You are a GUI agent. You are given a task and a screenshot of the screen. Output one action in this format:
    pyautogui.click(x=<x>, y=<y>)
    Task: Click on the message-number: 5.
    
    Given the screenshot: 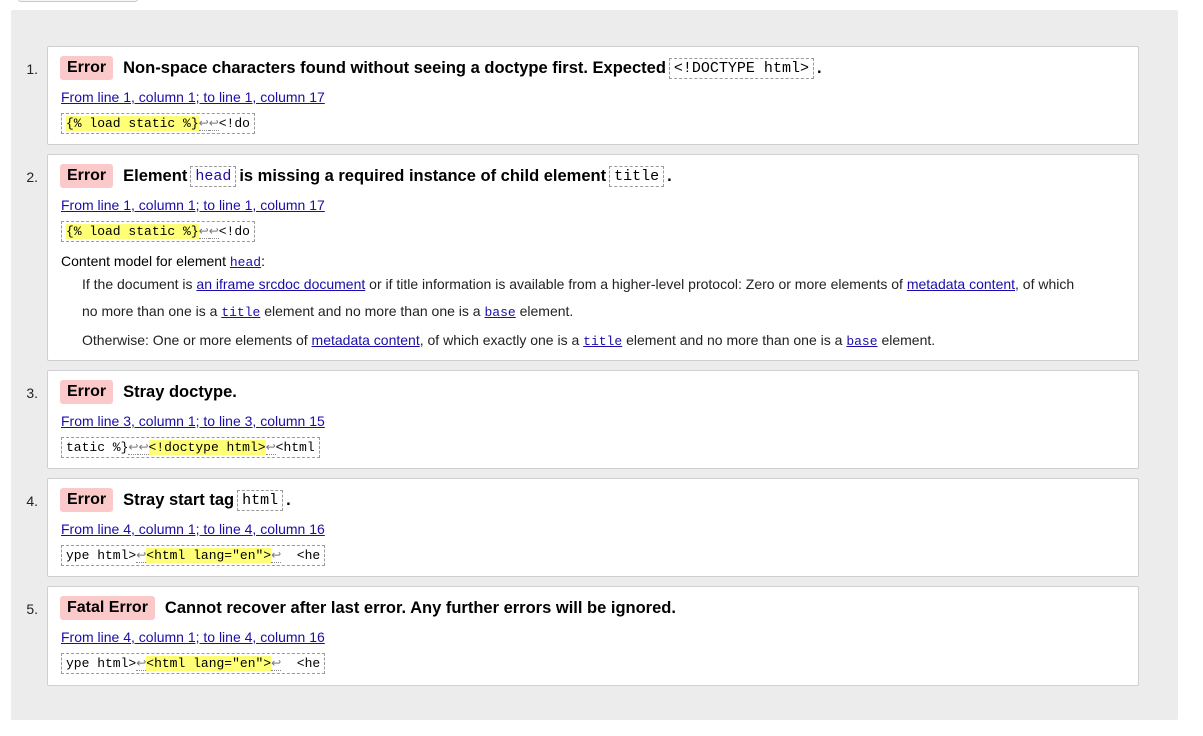 What is the action you would take?
    pyautogui.click(x=32, y=609)
    